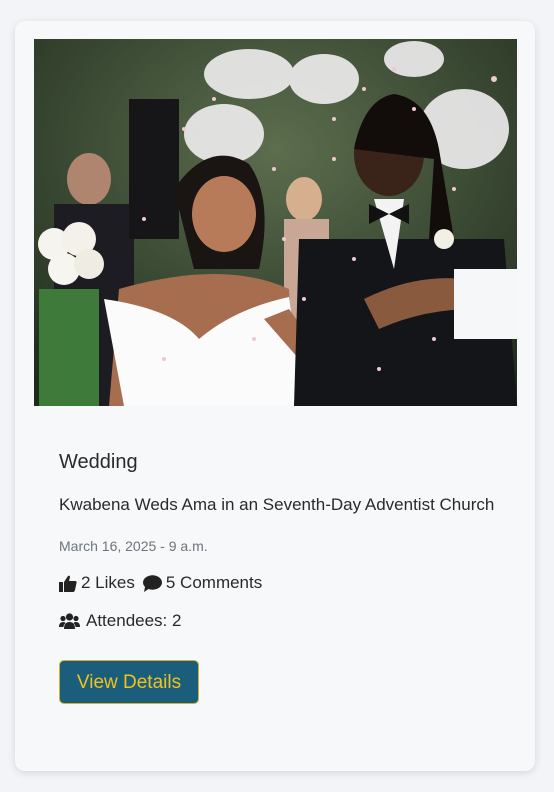 The width and height of the screenshot is (554, 792). What do you see at coordinates (69, 621) in the screenshot?
I see `users-icon` at bounding box center [69, 621].